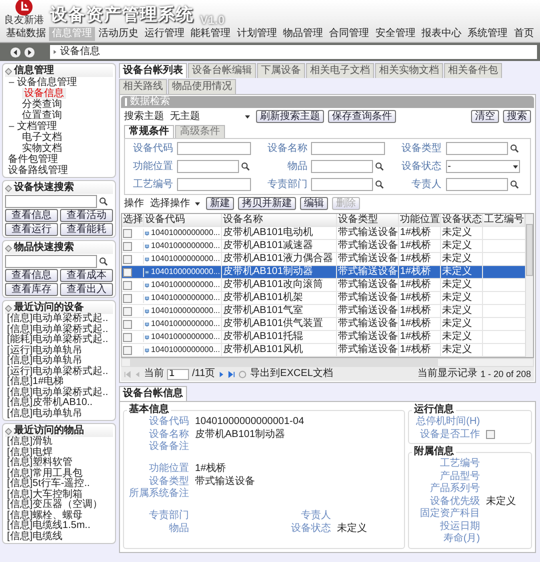 This screenshot has width=540, height=562. What do you see at coordinates (60, 403) in the screenshot?
I see `recent-link: [信息]皮带机AB10..` at bounding box center [60, 403].